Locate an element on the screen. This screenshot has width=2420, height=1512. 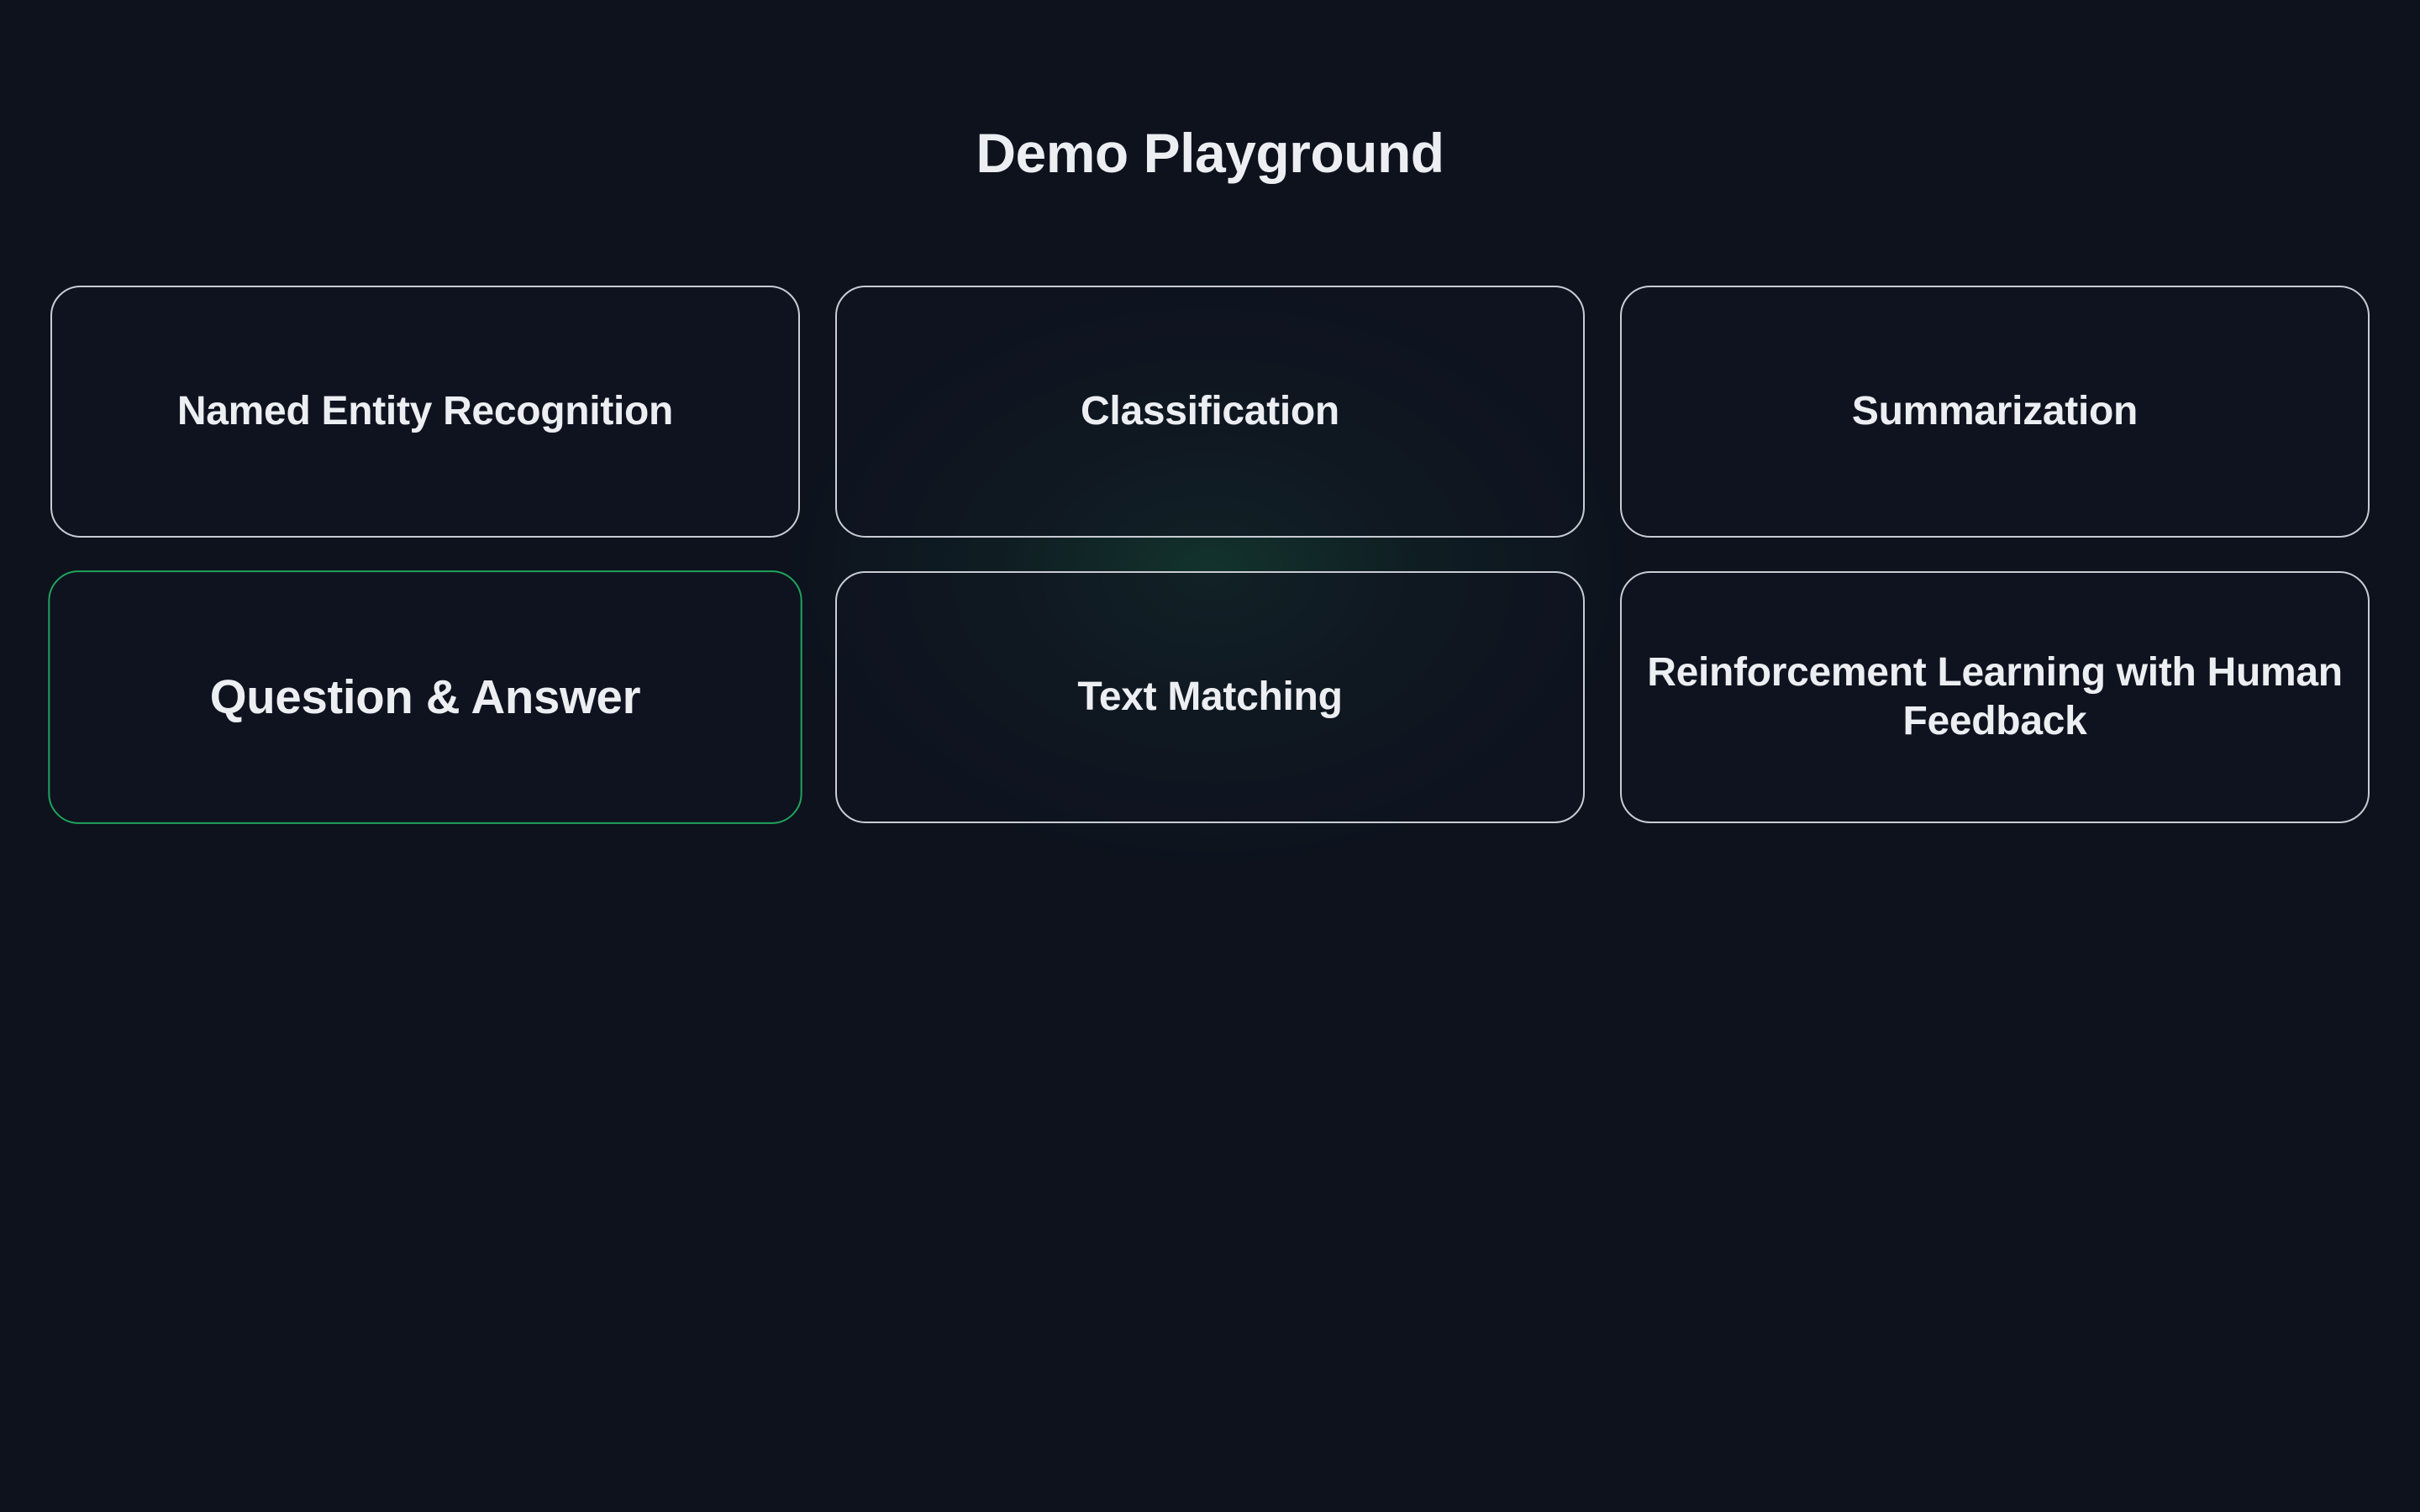
card-classification: Classification is located at coordinates (1210, 412).